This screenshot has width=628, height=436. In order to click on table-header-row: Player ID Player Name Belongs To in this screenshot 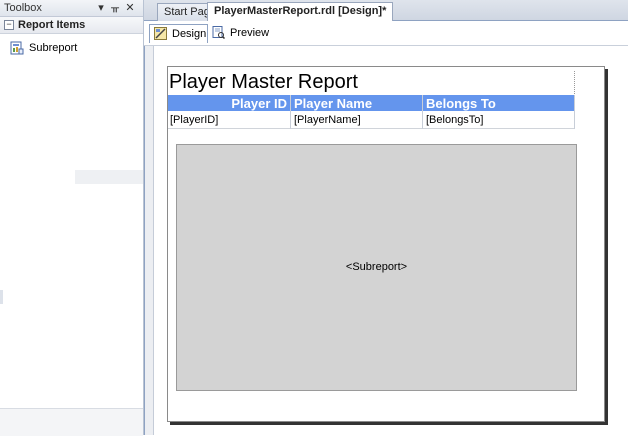, I will do `click(371, 103)`.